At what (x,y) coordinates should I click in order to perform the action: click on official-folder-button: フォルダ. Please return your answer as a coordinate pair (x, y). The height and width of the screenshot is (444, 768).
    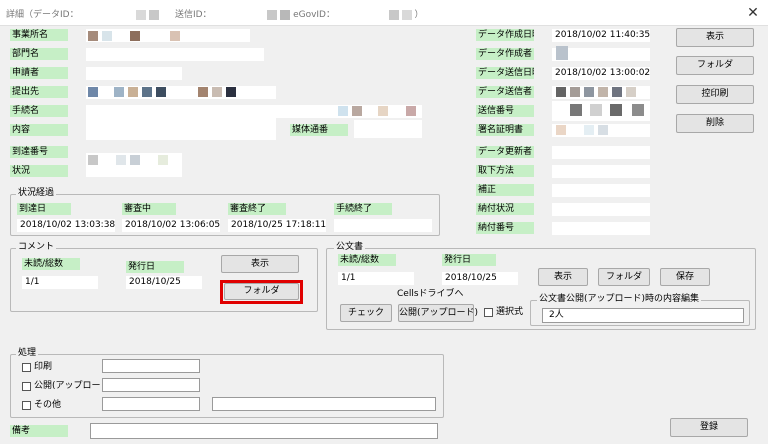
    Looking at the image, I should click on (624, 277).